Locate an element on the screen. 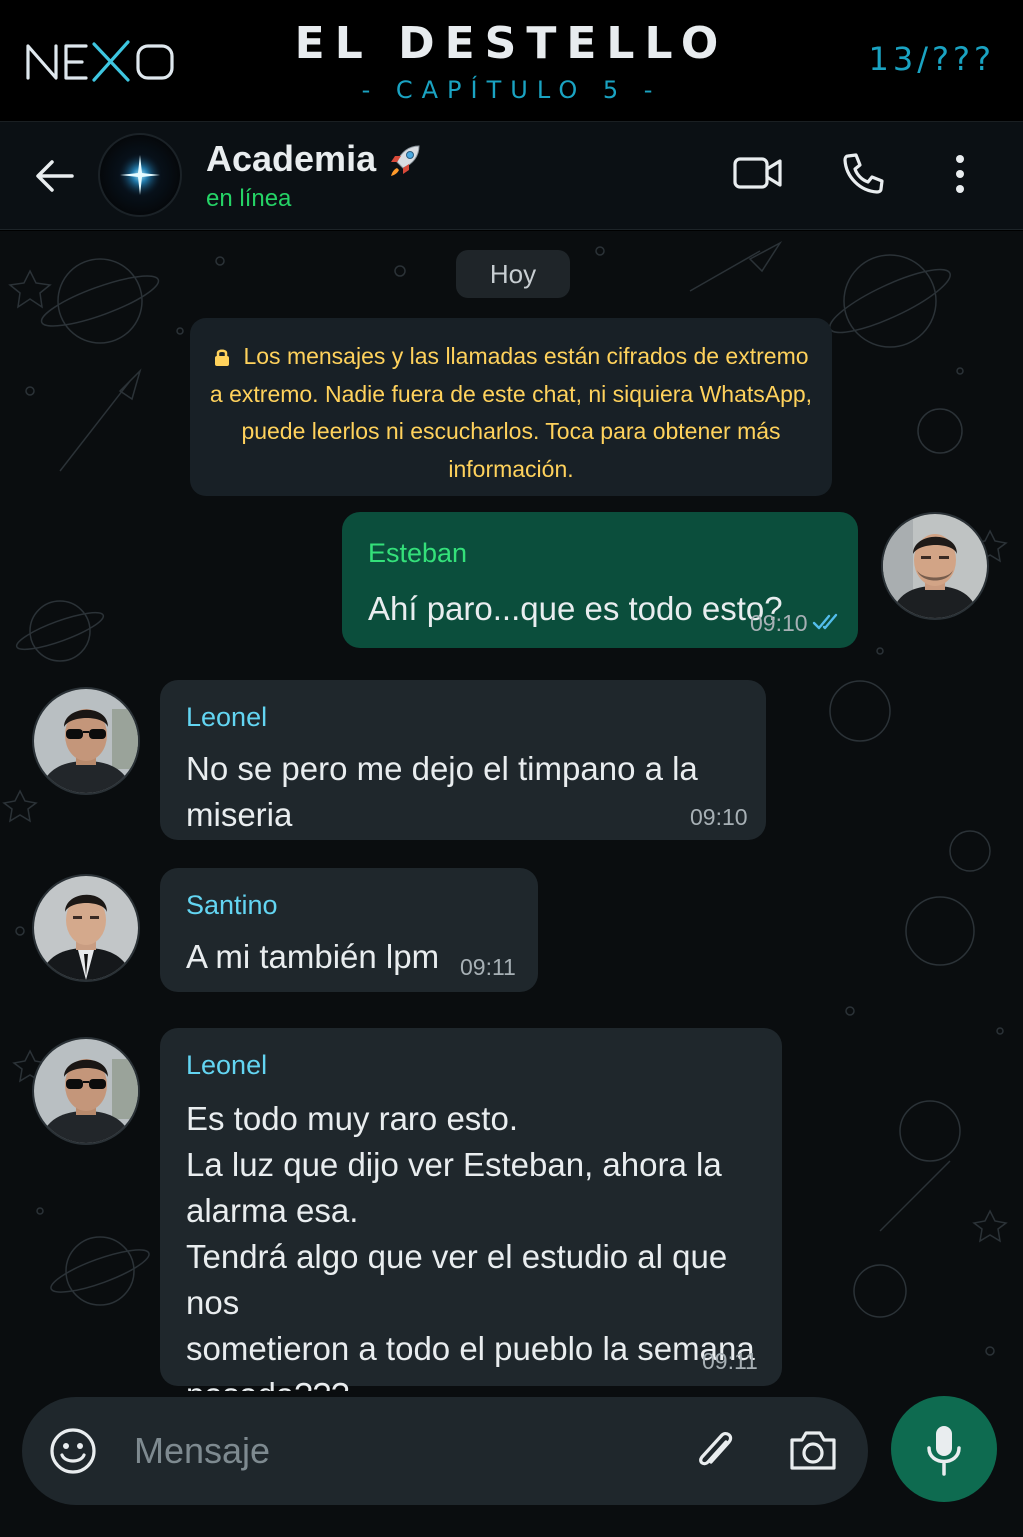 The height and width of the screenshot is (1537, 1023). group-avatar is located at coordinates (140, 175).